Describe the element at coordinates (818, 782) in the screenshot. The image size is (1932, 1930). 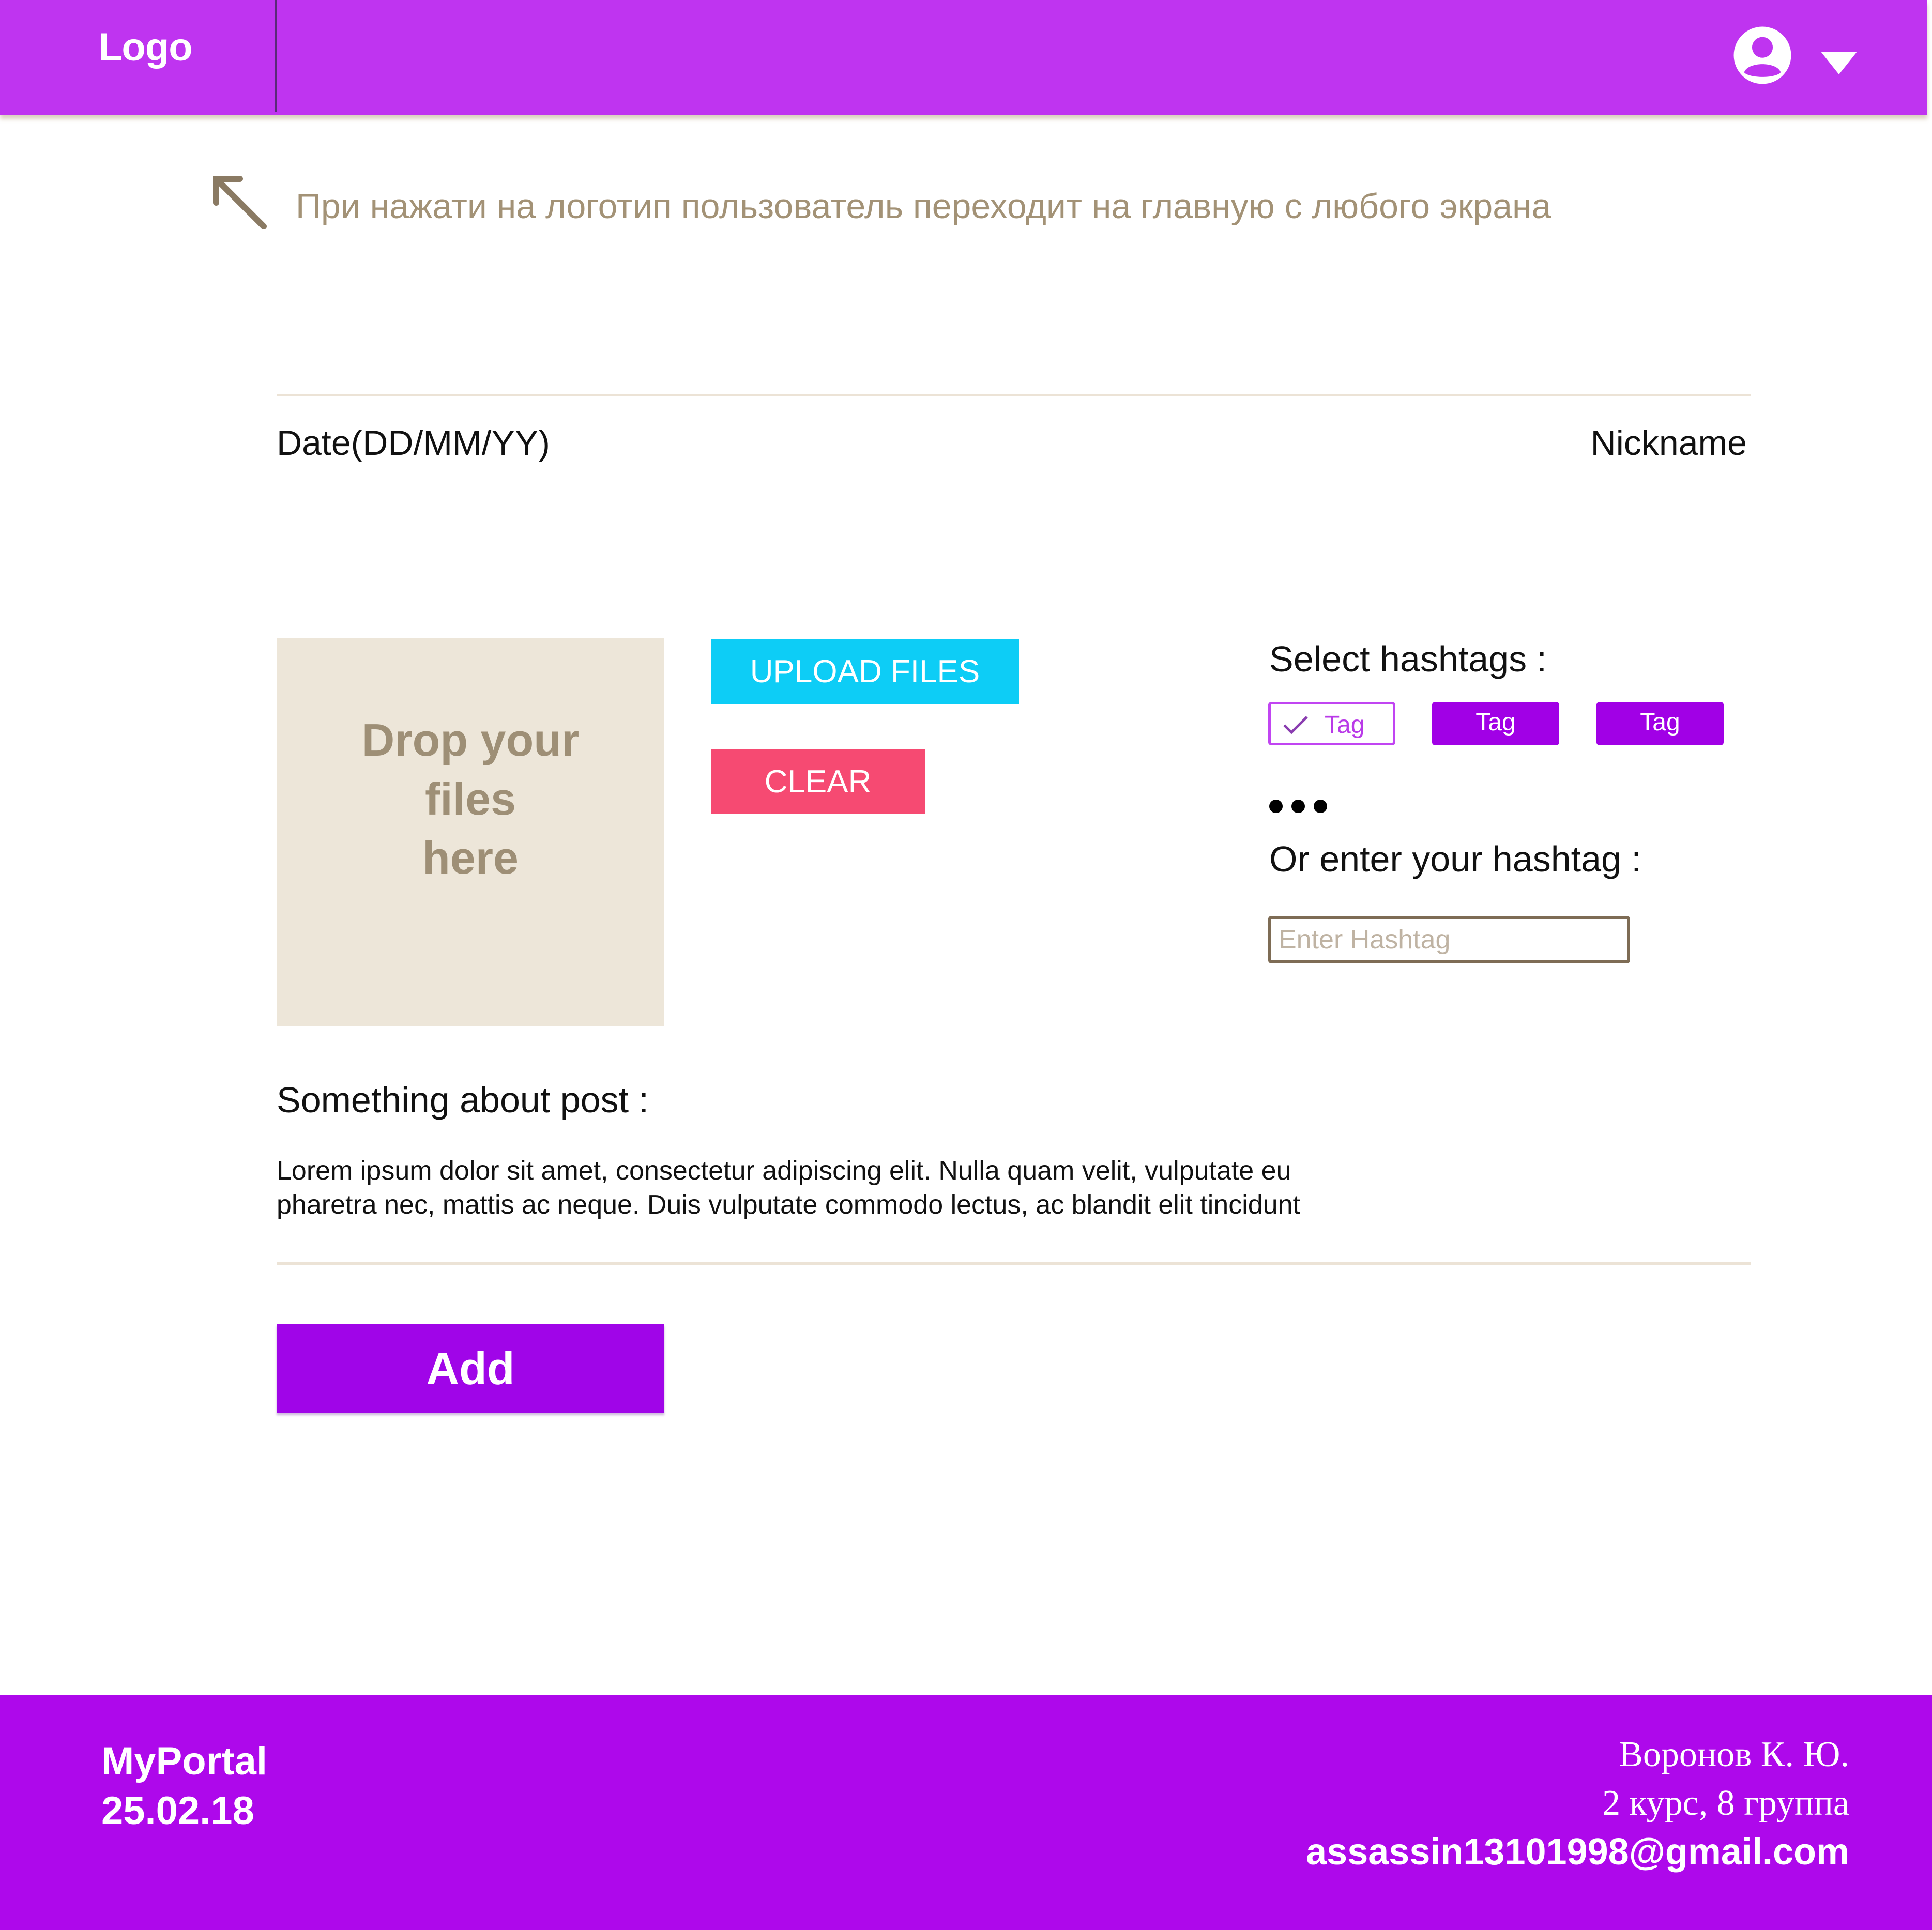
I see `clear-button: CLEAR` at that location.